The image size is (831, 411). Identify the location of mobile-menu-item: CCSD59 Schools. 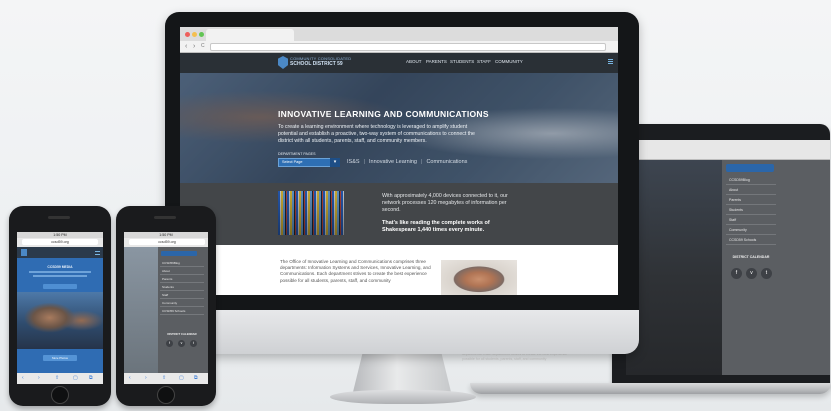
(182, 311).